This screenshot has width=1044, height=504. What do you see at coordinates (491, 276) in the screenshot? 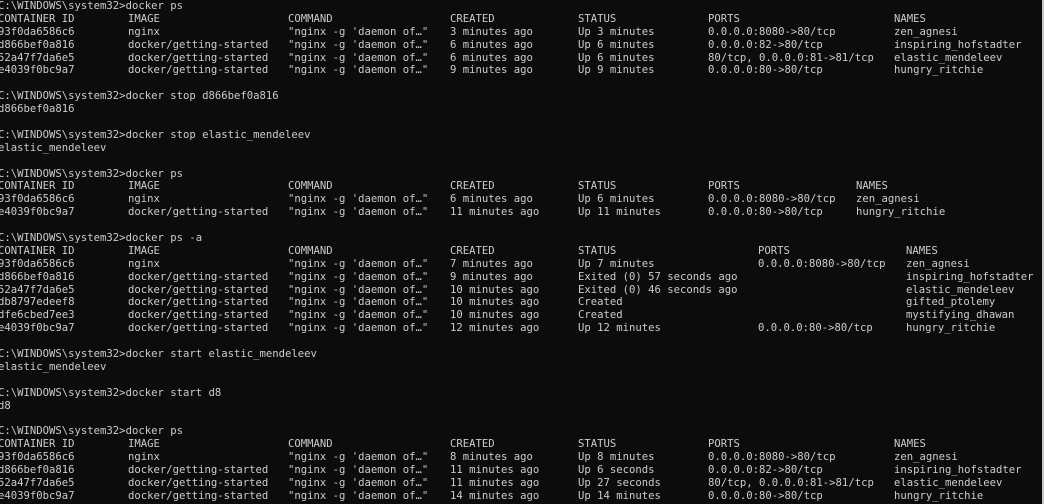
I see `cell-created: 9 minutes ago` at bounding box center [491, 276].